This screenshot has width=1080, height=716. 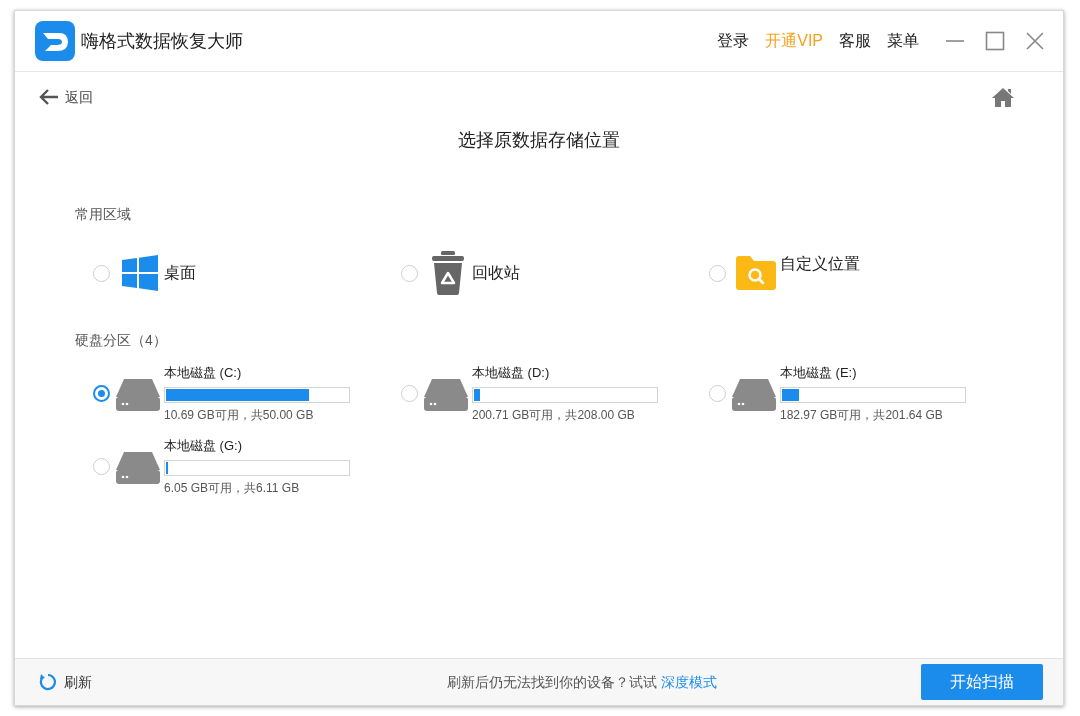 What do you see at coordinates (873, 373) in the screenshot?
I see `disk-name: 本地磁盘 (E:)` at bounding box center [873, 373].